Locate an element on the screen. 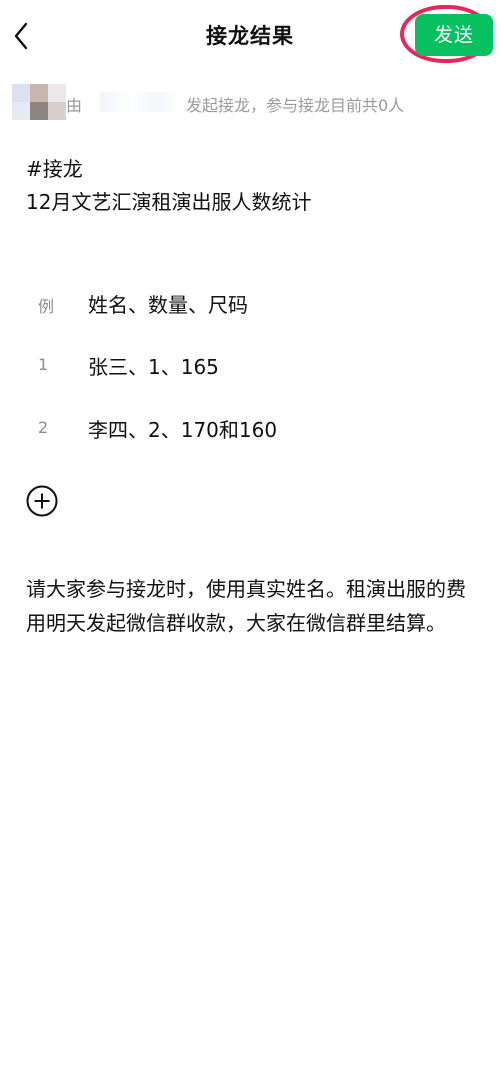  avatar is located at coordinates (40, 102).